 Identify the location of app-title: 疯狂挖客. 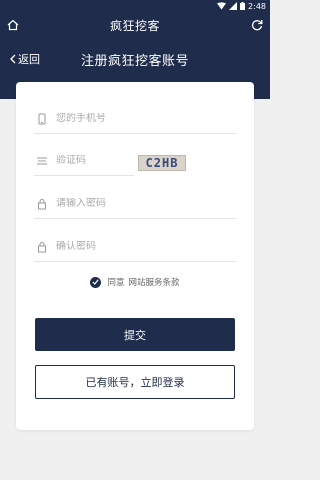
(134, 26).